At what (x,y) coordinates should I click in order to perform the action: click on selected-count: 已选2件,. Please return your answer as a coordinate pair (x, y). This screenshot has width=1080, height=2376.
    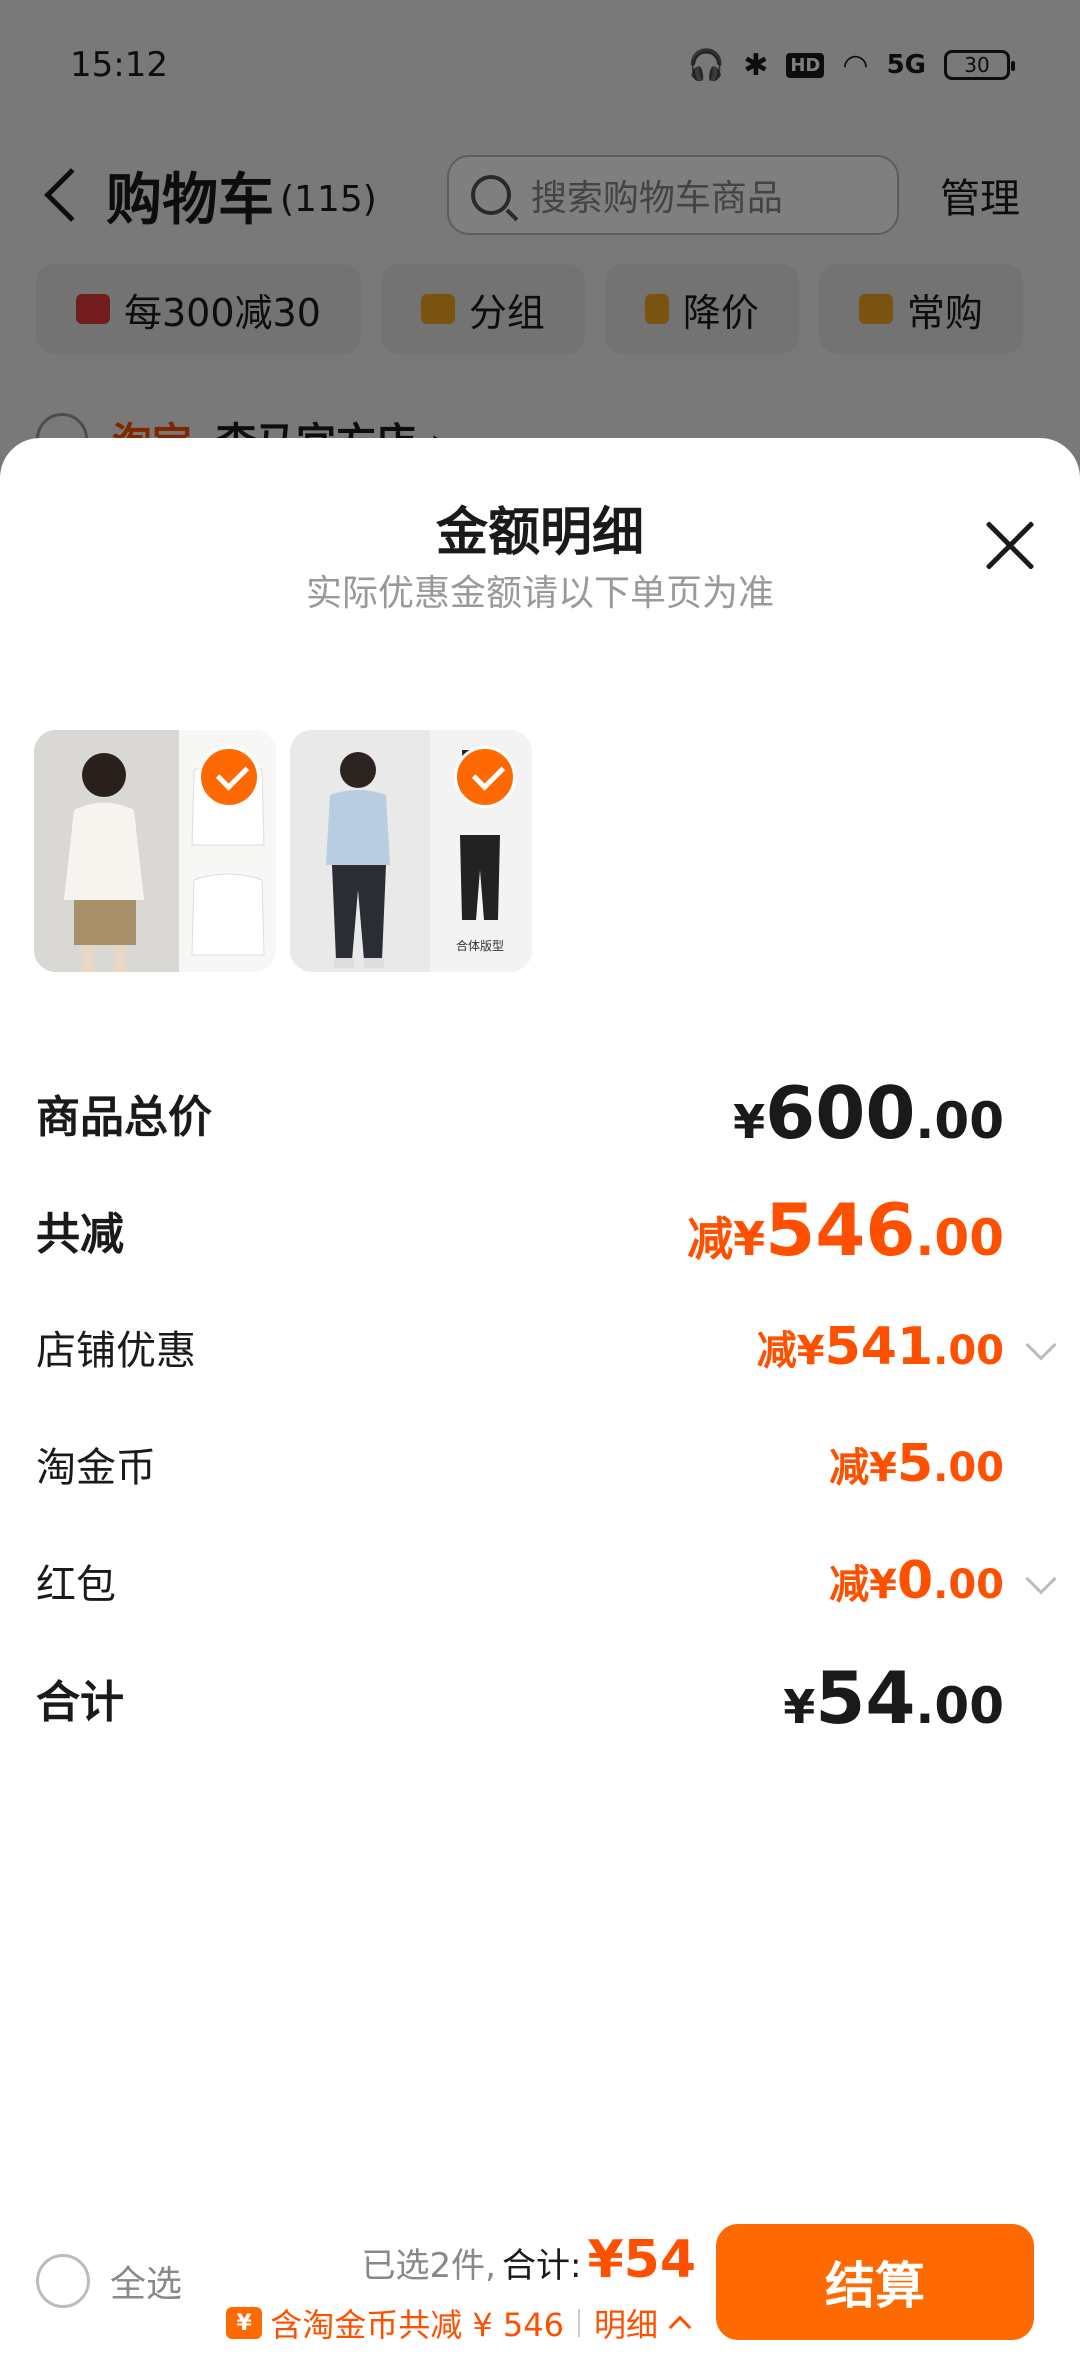
    Looking at the image, I should click on (428, 2266).